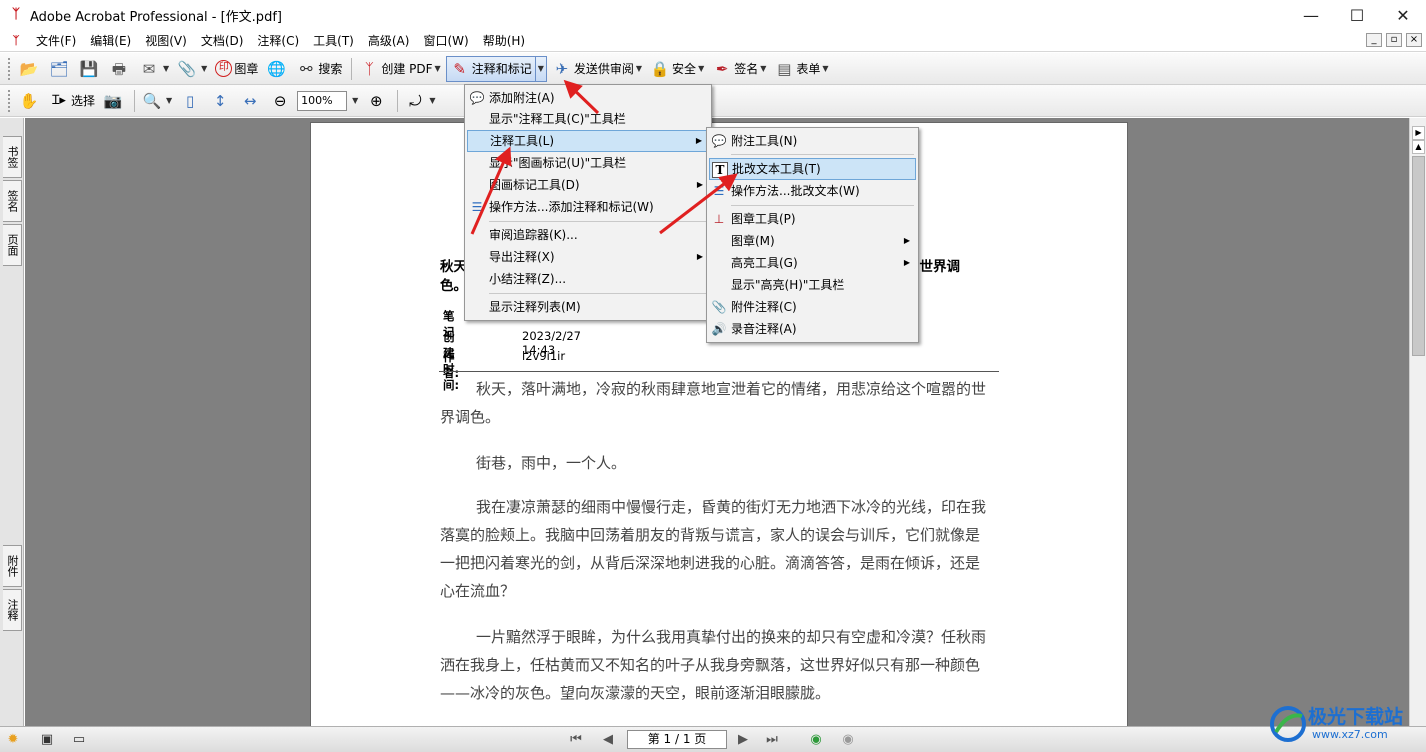 Image resolution: width=1426 pixels, height=752 pixels. I want to click on menu-view: 视图(V), so click(166, 41).